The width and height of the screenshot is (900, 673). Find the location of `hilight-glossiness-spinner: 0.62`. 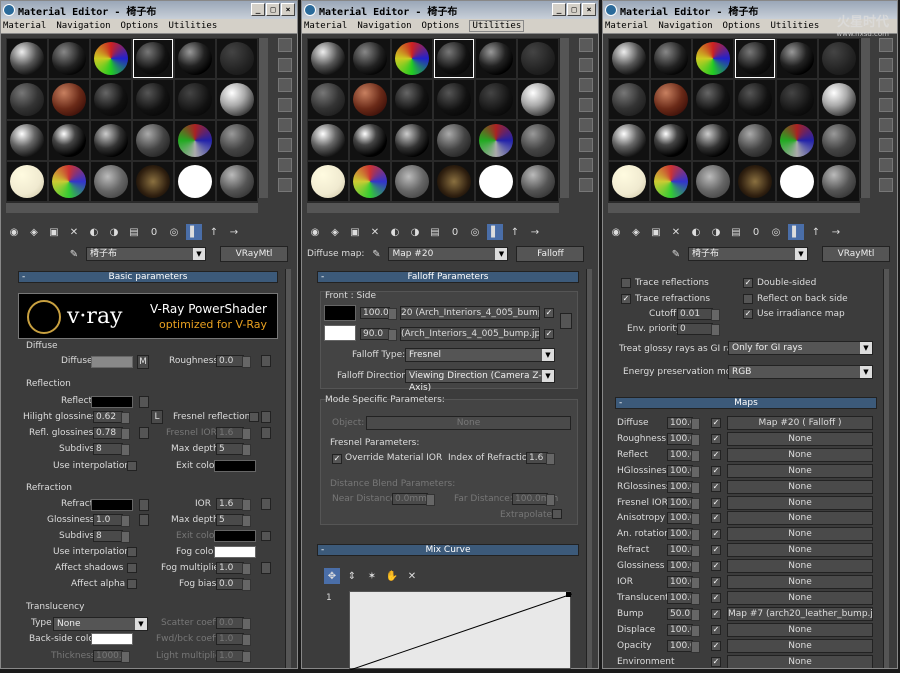

hilight-glossiness-spinner: 0.62 is located at coordinates (111, 417).